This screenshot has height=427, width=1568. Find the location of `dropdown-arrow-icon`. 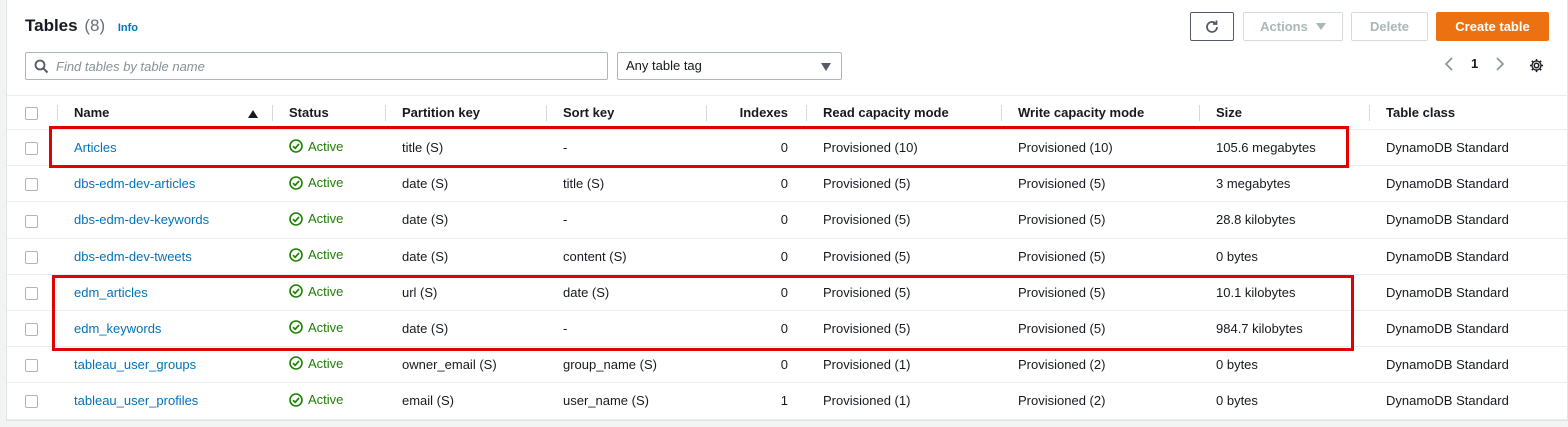

dropdown-arrow-icon is located at coordinates (826, 67).